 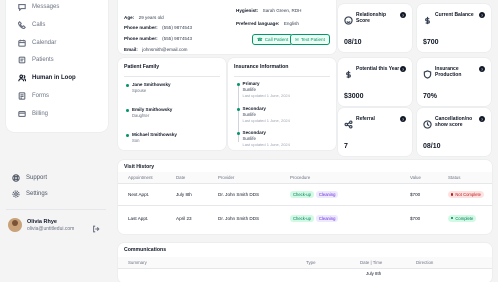 What do you see at coordinates (152, 109) in the screenshot?
I see `family-member-name: Emily Smithowsky` at bounding box center [152, 109].